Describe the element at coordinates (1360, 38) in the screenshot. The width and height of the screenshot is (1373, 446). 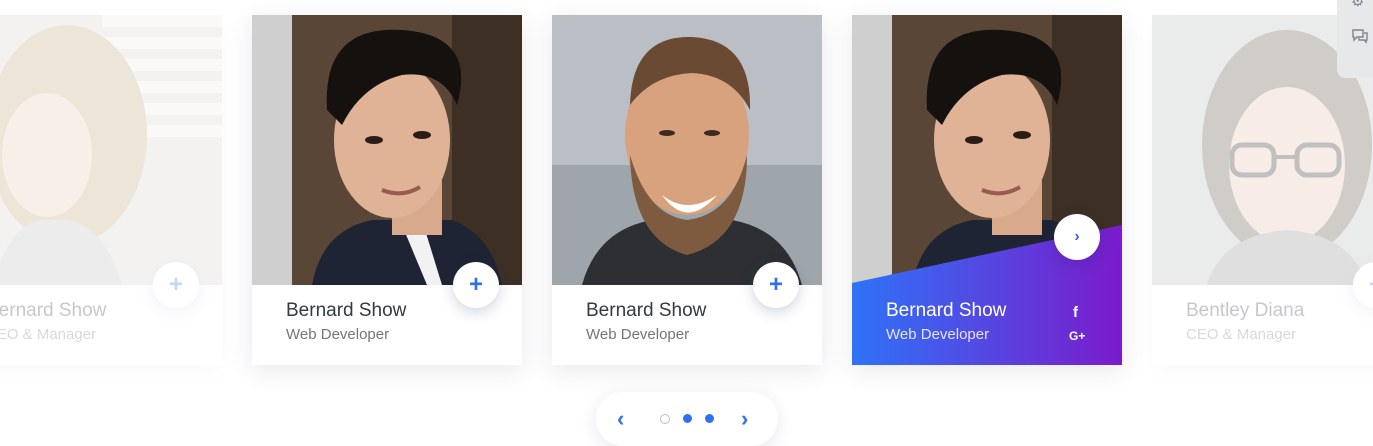
I see `chat-icon` at that location.